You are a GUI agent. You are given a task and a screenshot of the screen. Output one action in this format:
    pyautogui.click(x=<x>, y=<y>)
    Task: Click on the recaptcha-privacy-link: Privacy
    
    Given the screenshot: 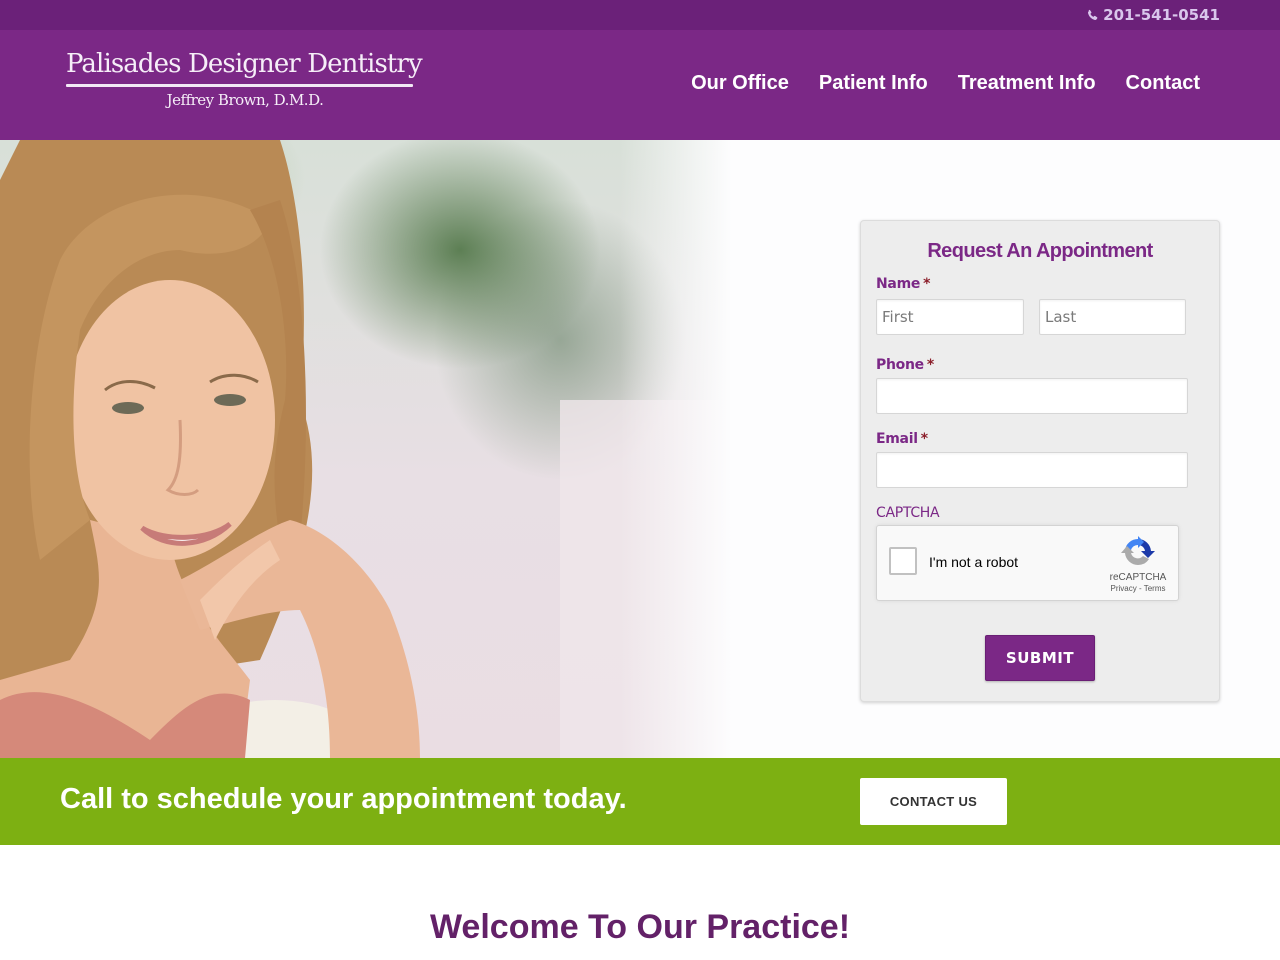 What is the action you would take?
    pyautogui.click(x=1124, y=588)
    